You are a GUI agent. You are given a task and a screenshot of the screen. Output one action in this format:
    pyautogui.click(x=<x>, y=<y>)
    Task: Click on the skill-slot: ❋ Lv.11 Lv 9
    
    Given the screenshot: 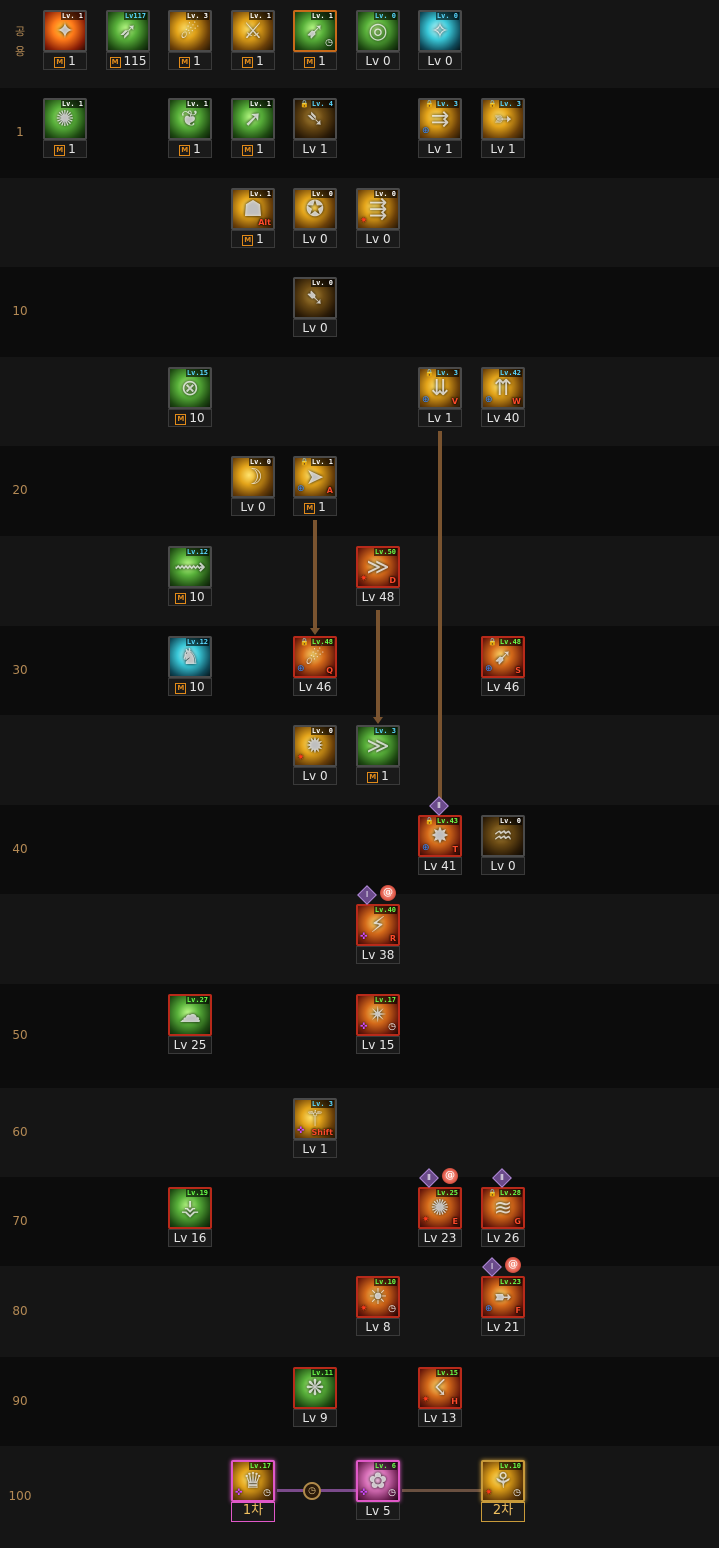 What is the action you would take?
    pyautogui.click(x=315, y=1397)
    